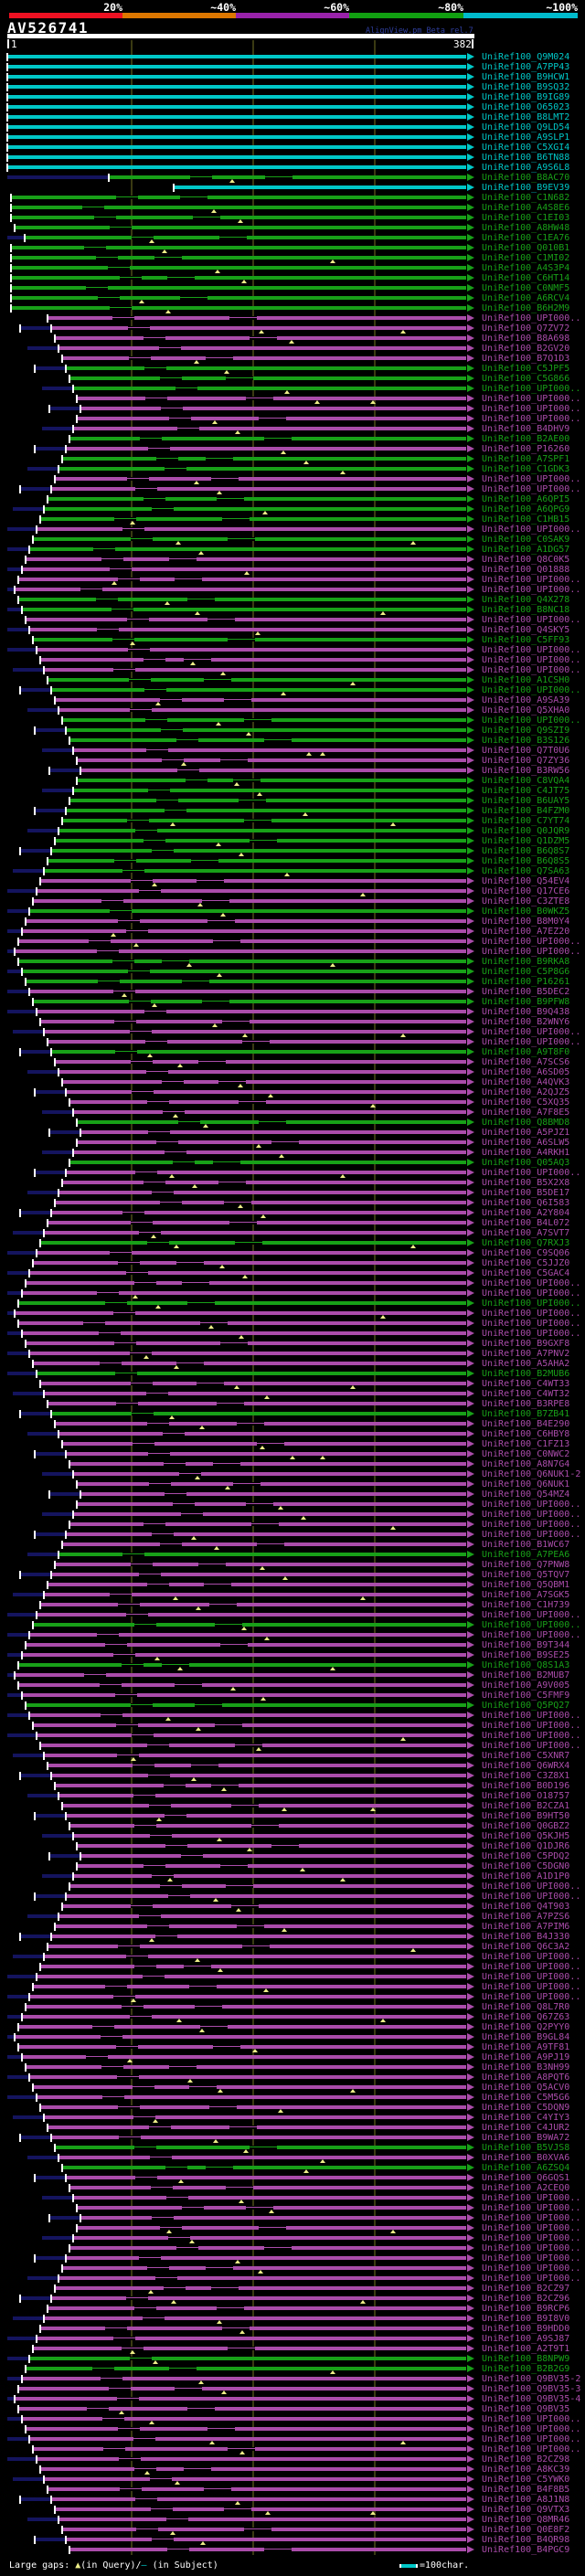 Image resolution: width=585 pixels, height=2576 pixels. I want to click on hit-label: UniRef100_Q6I583, so click(525, 1203).